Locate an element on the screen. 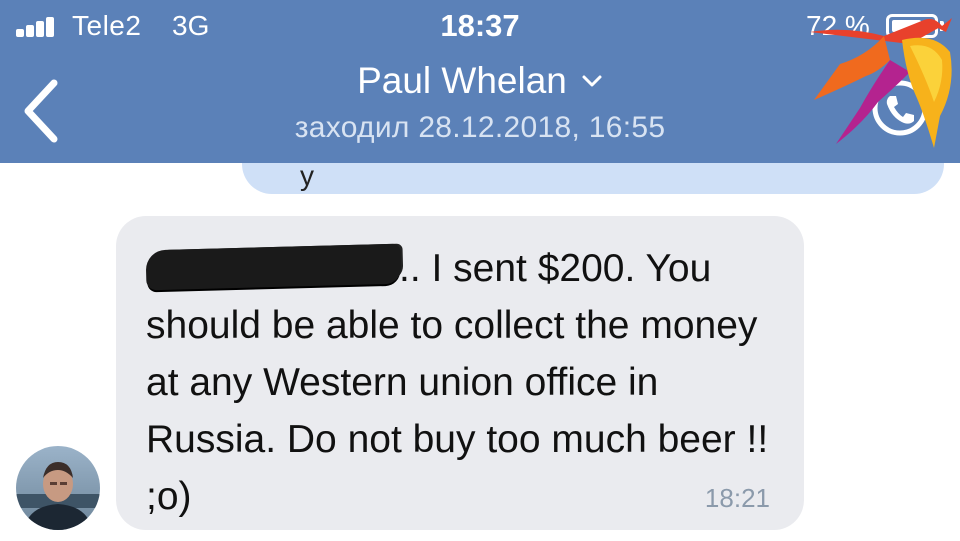  chevron-down-icon is located at coordinates (592, 81).